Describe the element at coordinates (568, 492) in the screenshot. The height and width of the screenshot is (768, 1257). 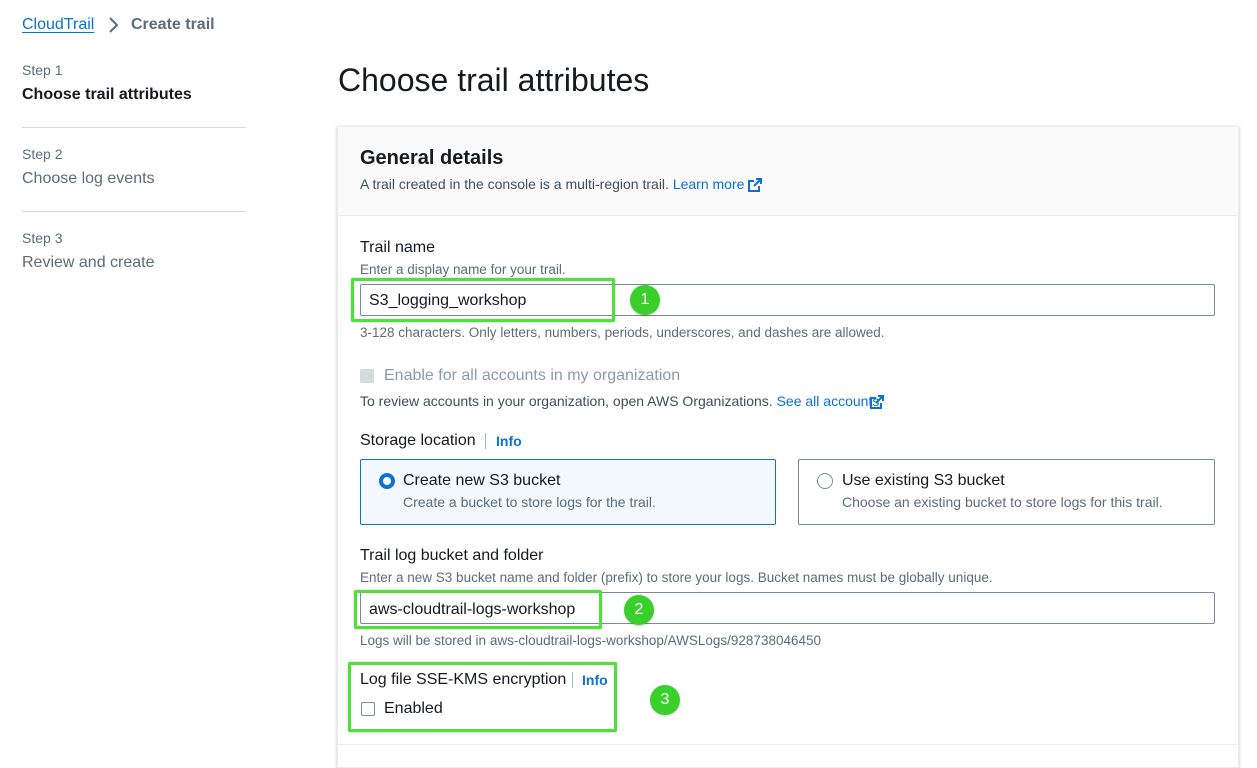
I see `create-new-bucket-tile` at that location.